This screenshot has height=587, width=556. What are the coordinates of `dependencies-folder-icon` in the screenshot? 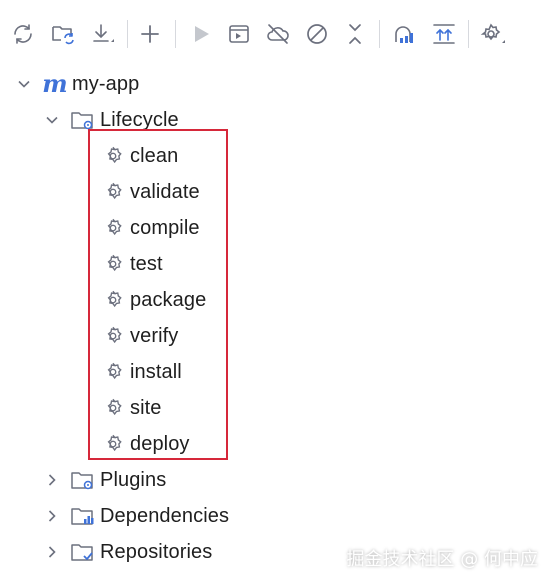 It's located at (83, 516).